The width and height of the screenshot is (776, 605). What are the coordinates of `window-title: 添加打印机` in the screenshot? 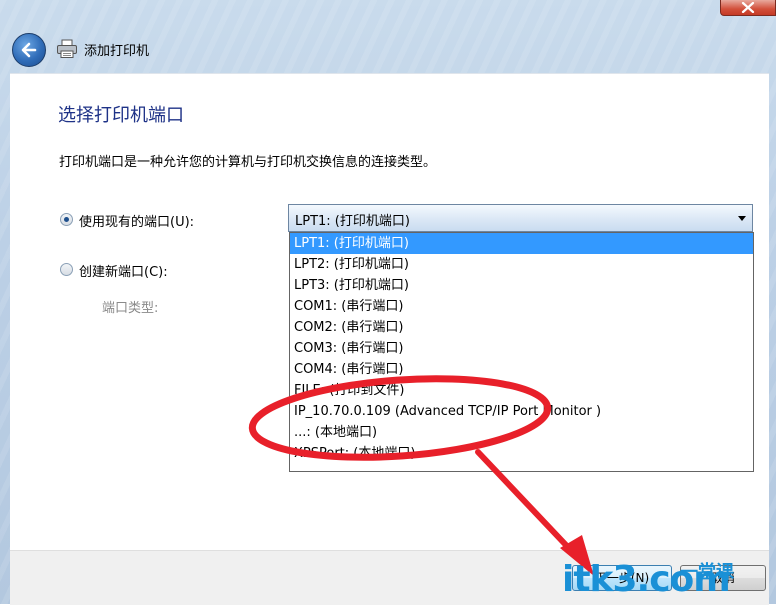 It's located at (117, 51).